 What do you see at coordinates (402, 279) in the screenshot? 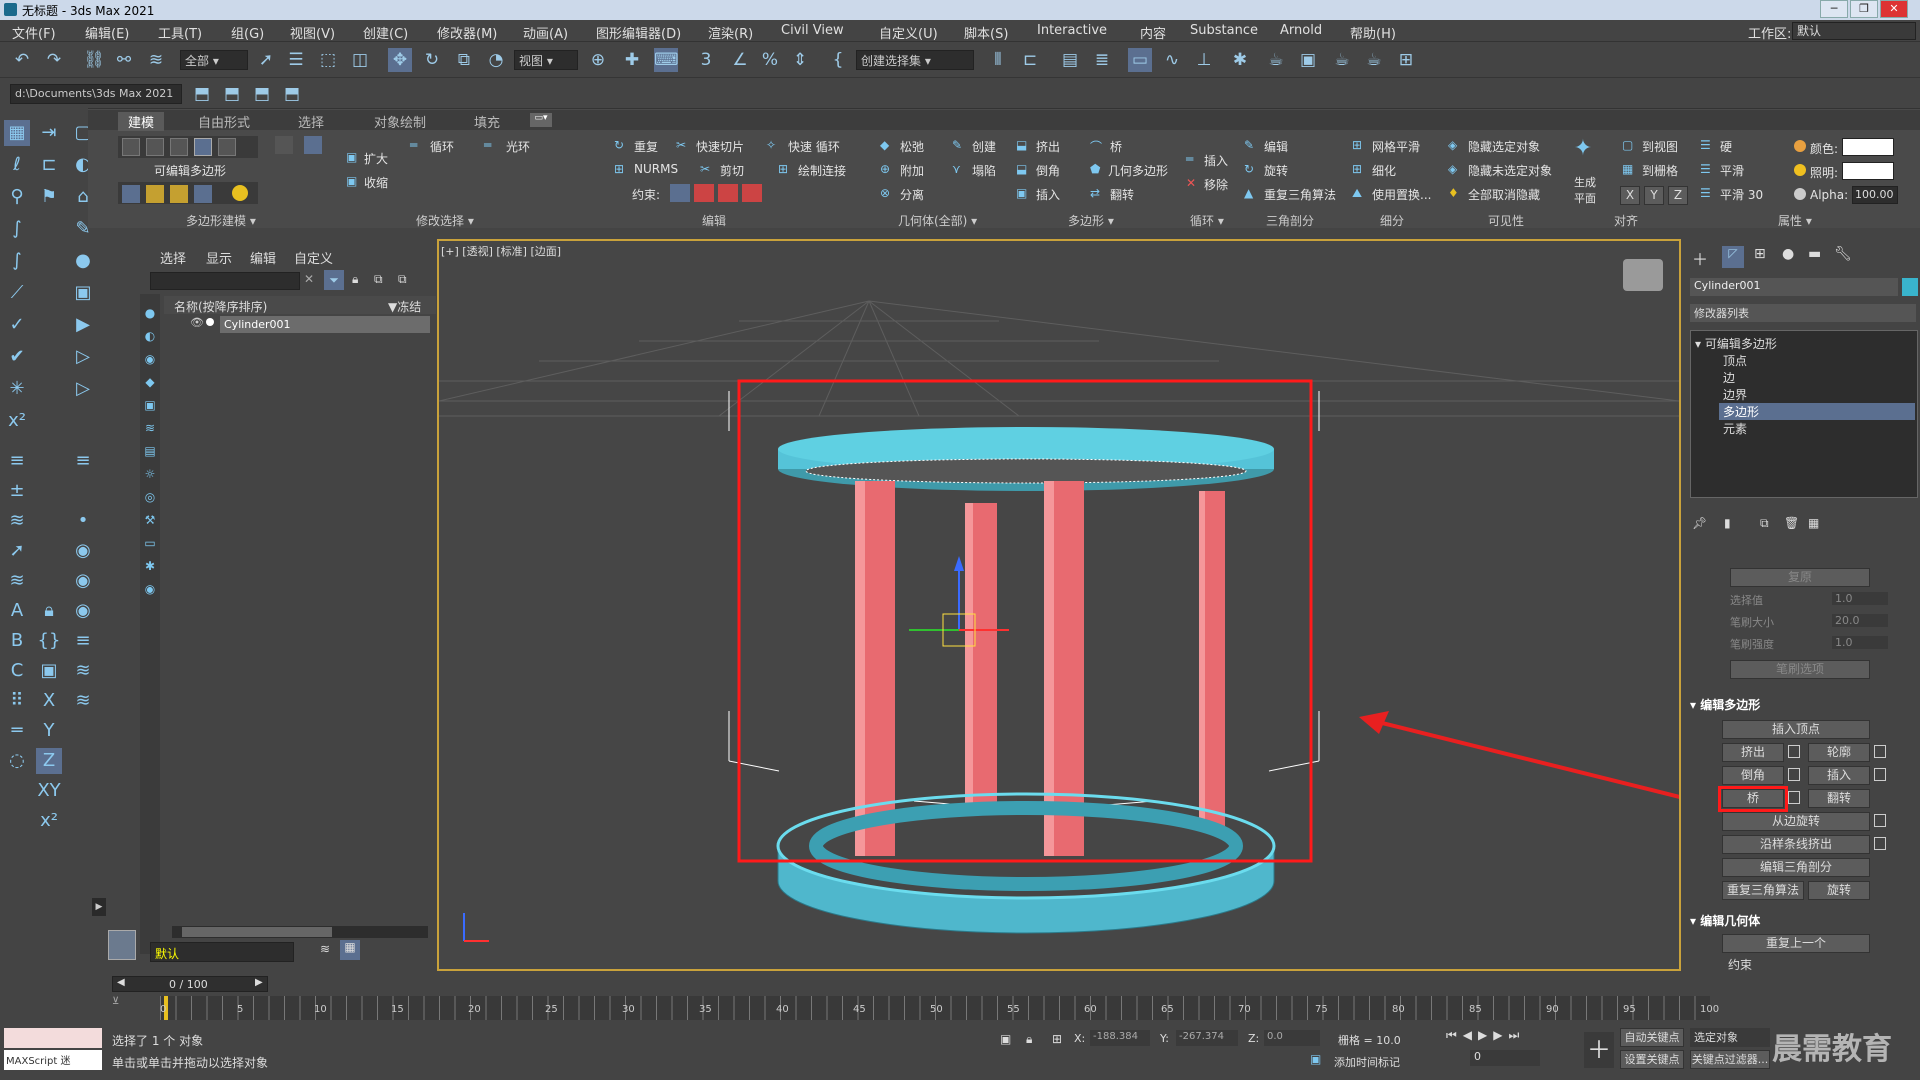
I see `layers-icon: ⧉` at bounding box center [402, 279].